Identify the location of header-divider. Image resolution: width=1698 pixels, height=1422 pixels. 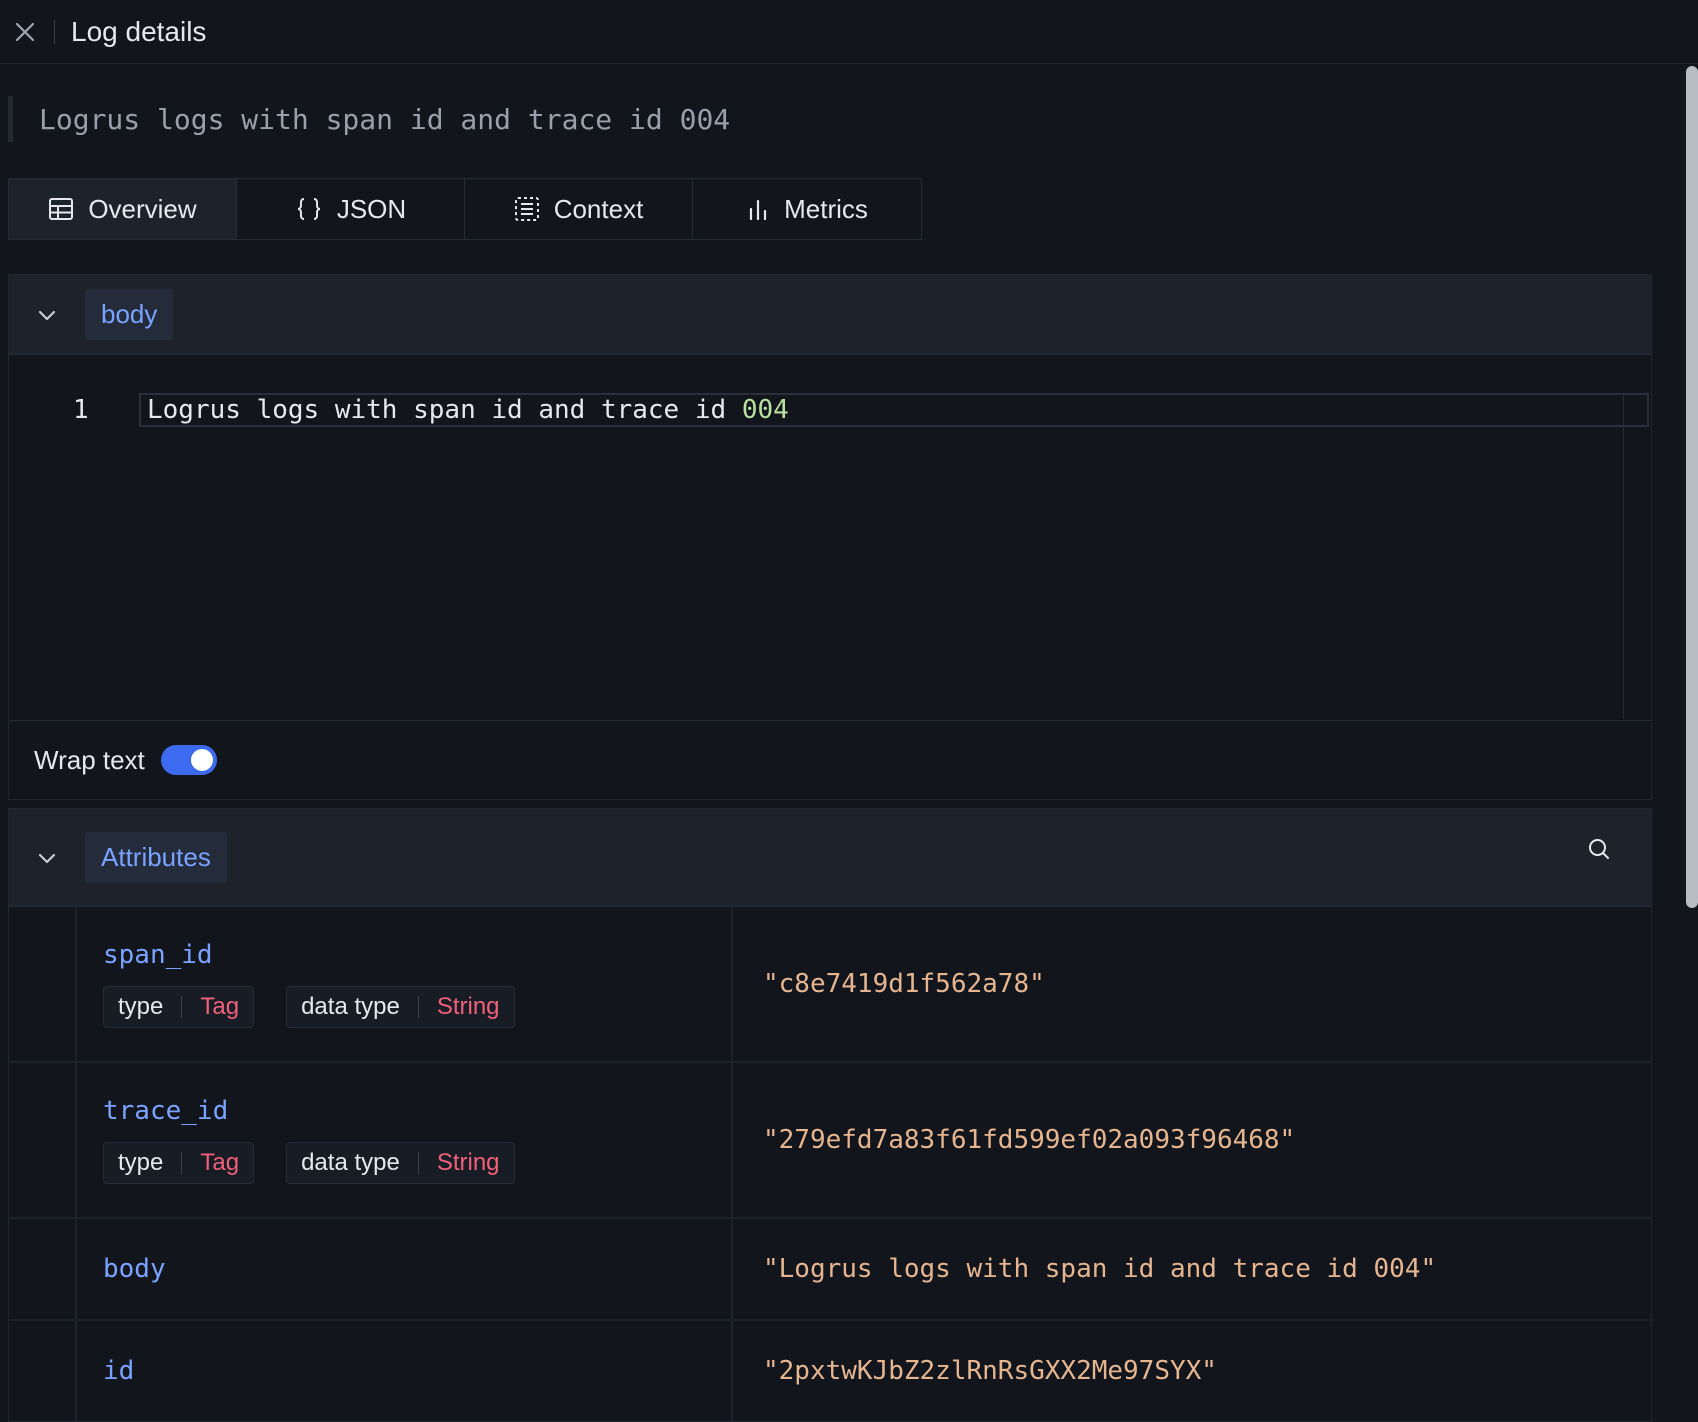
(54, 31).